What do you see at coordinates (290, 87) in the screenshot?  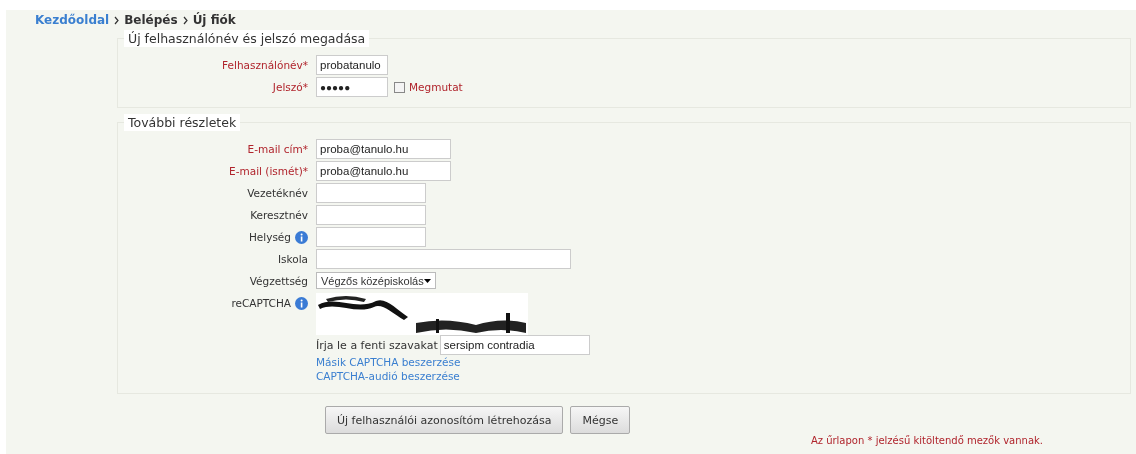 I see `field-label: Jelszó*` at bounding box center [290, 87].